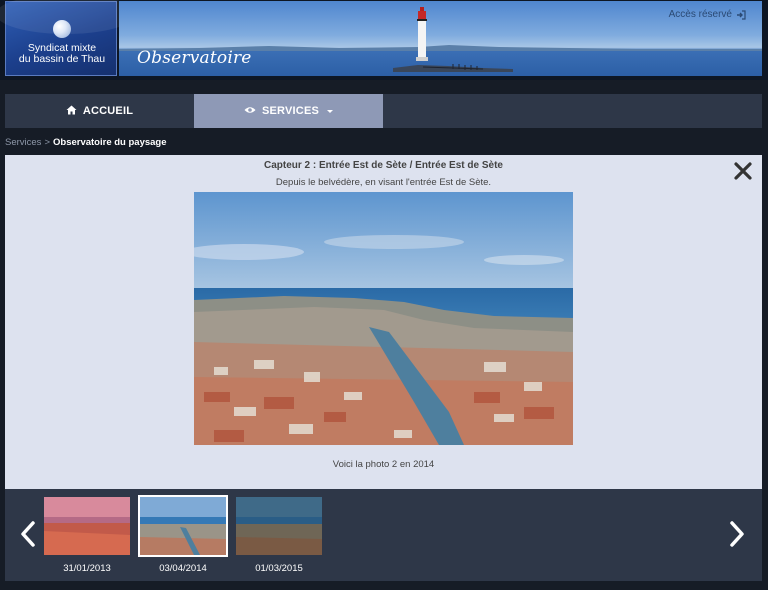  I want to click on logo-text: Syndicat mixte du bassin de Thau, so click(62, 54).